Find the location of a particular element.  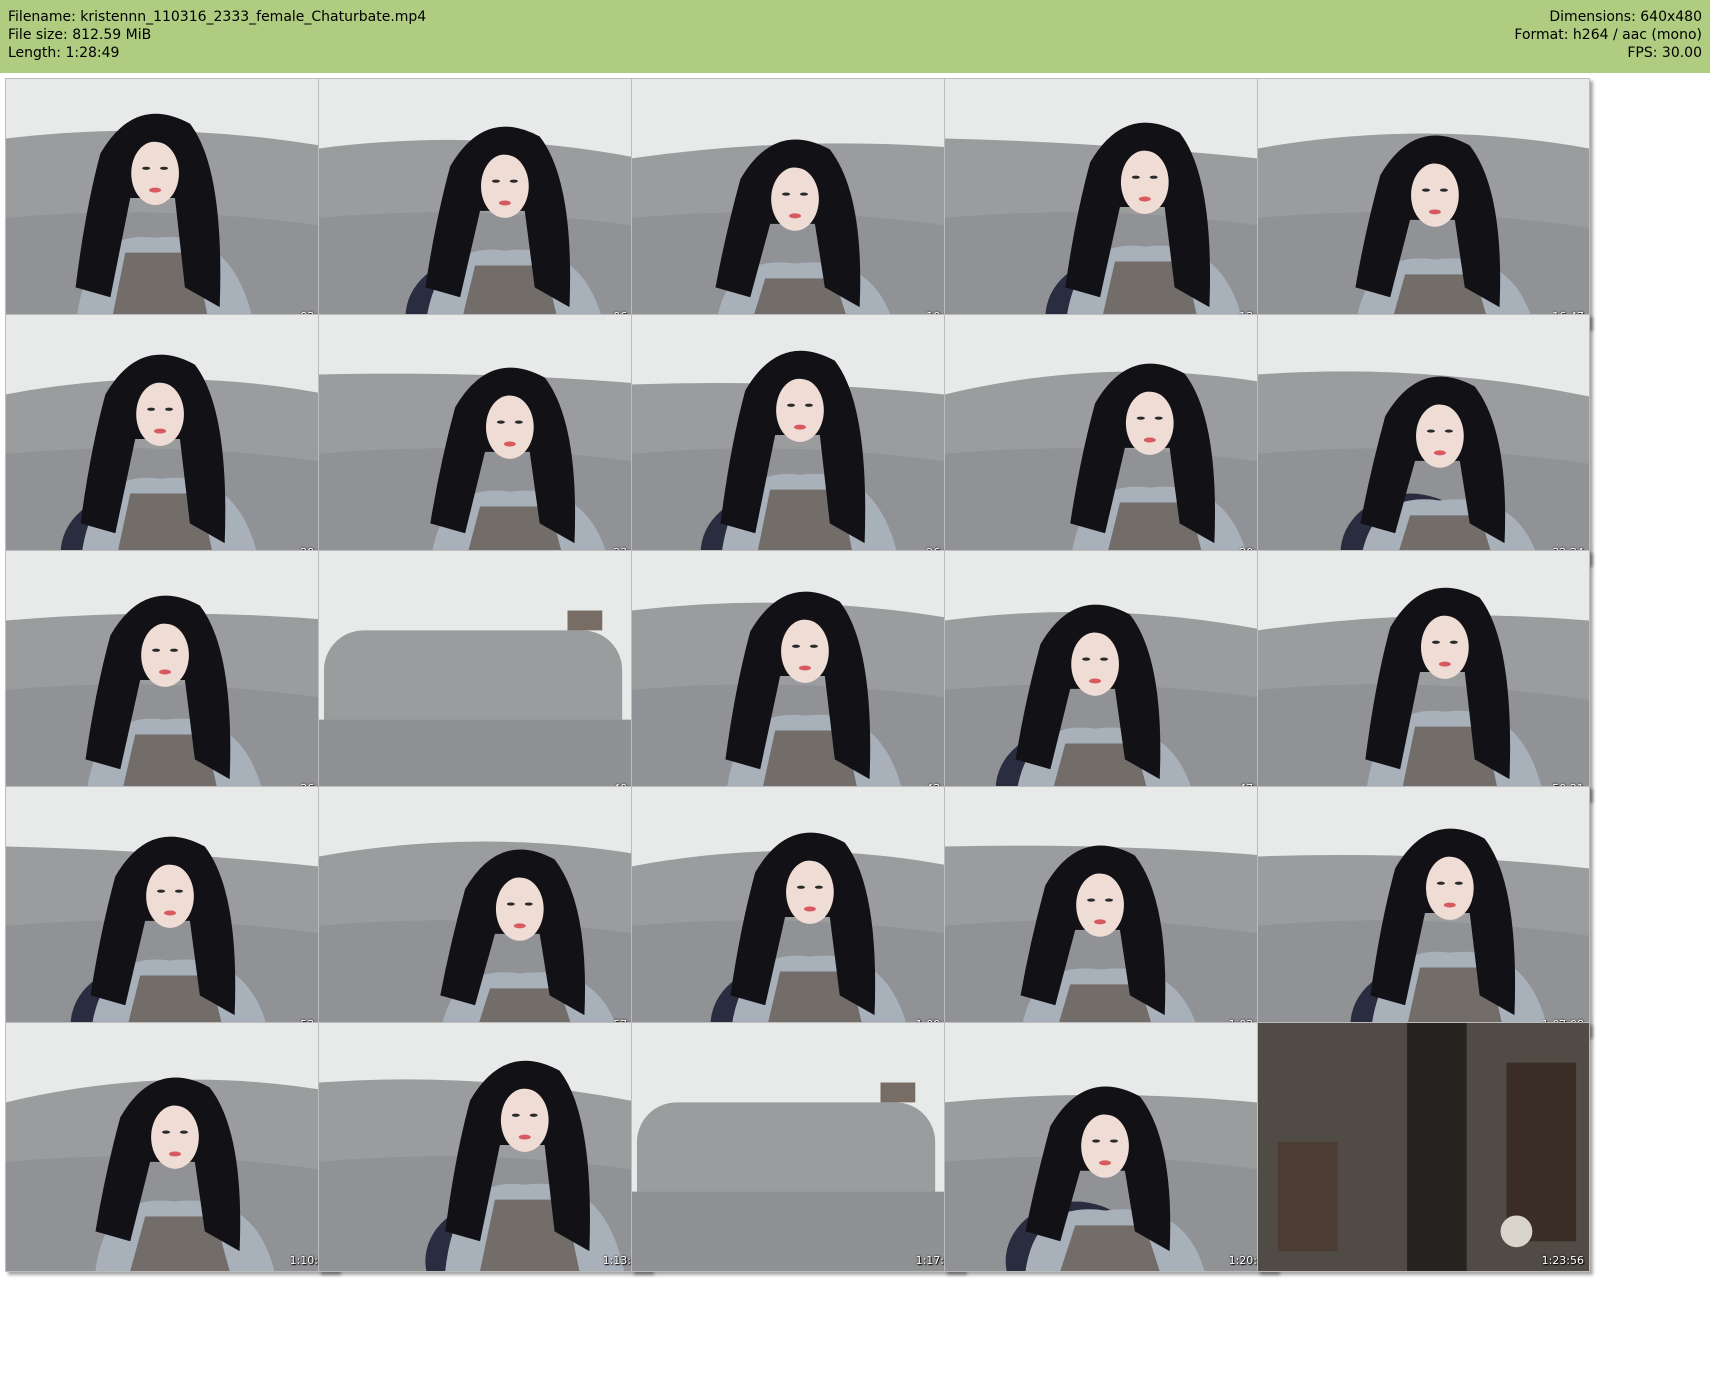

thumbnail: 1:17:13 is located at coordinates (797, 1147).